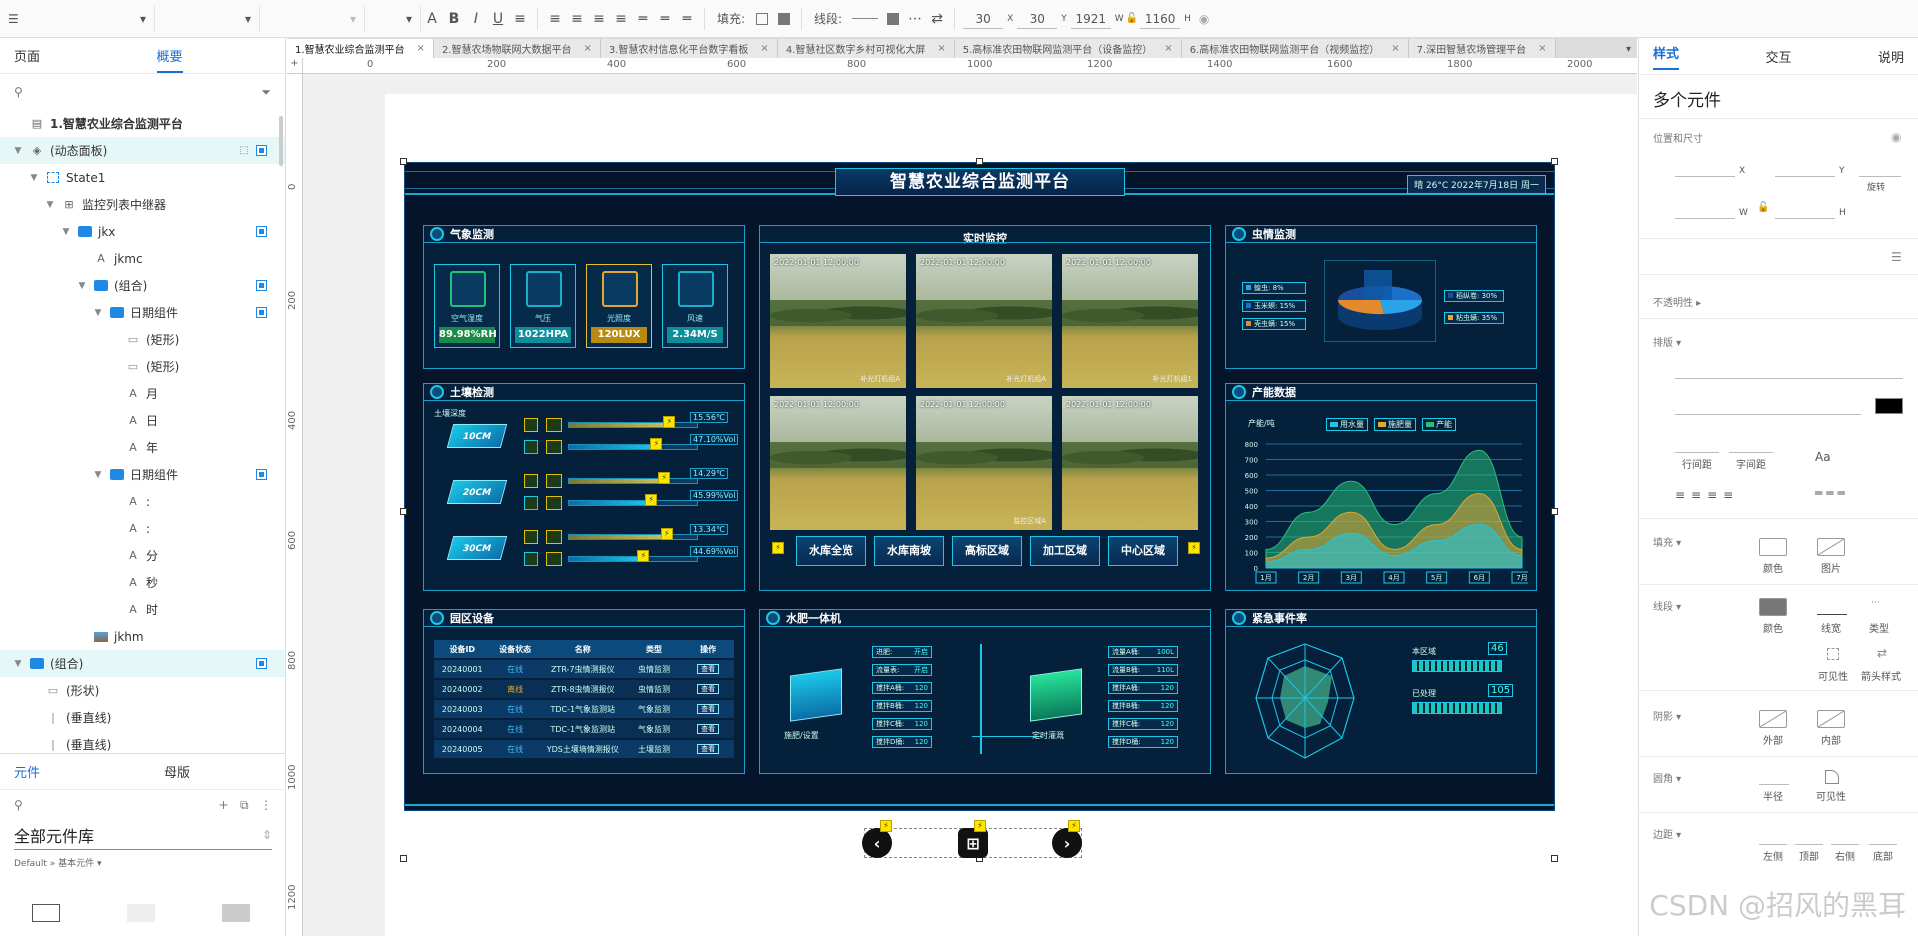 The image size is (1918, 936). What do you see at coordinates (142, 177) in the screenshot?
I see `tree-item: ▼ State1` at bounding box center [142, 177].